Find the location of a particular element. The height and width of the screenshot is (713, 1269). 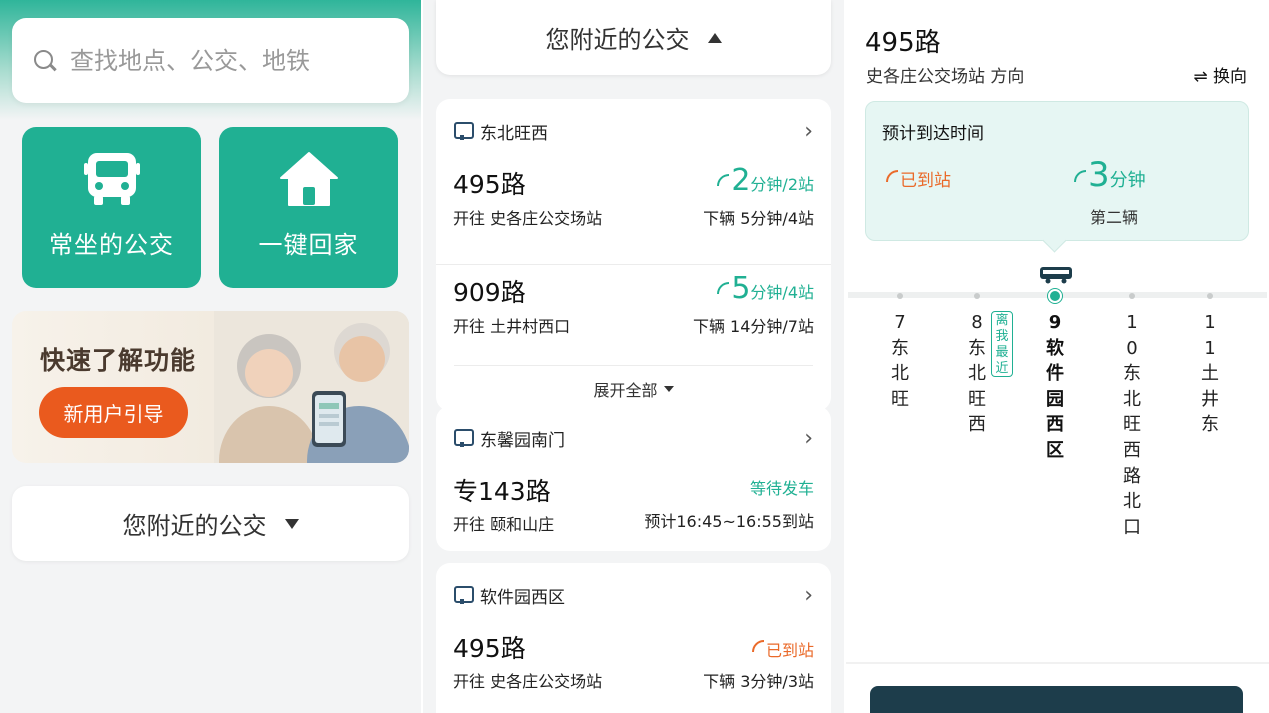

stop-name: 软件园西区 is located at coordinates (522, 597).